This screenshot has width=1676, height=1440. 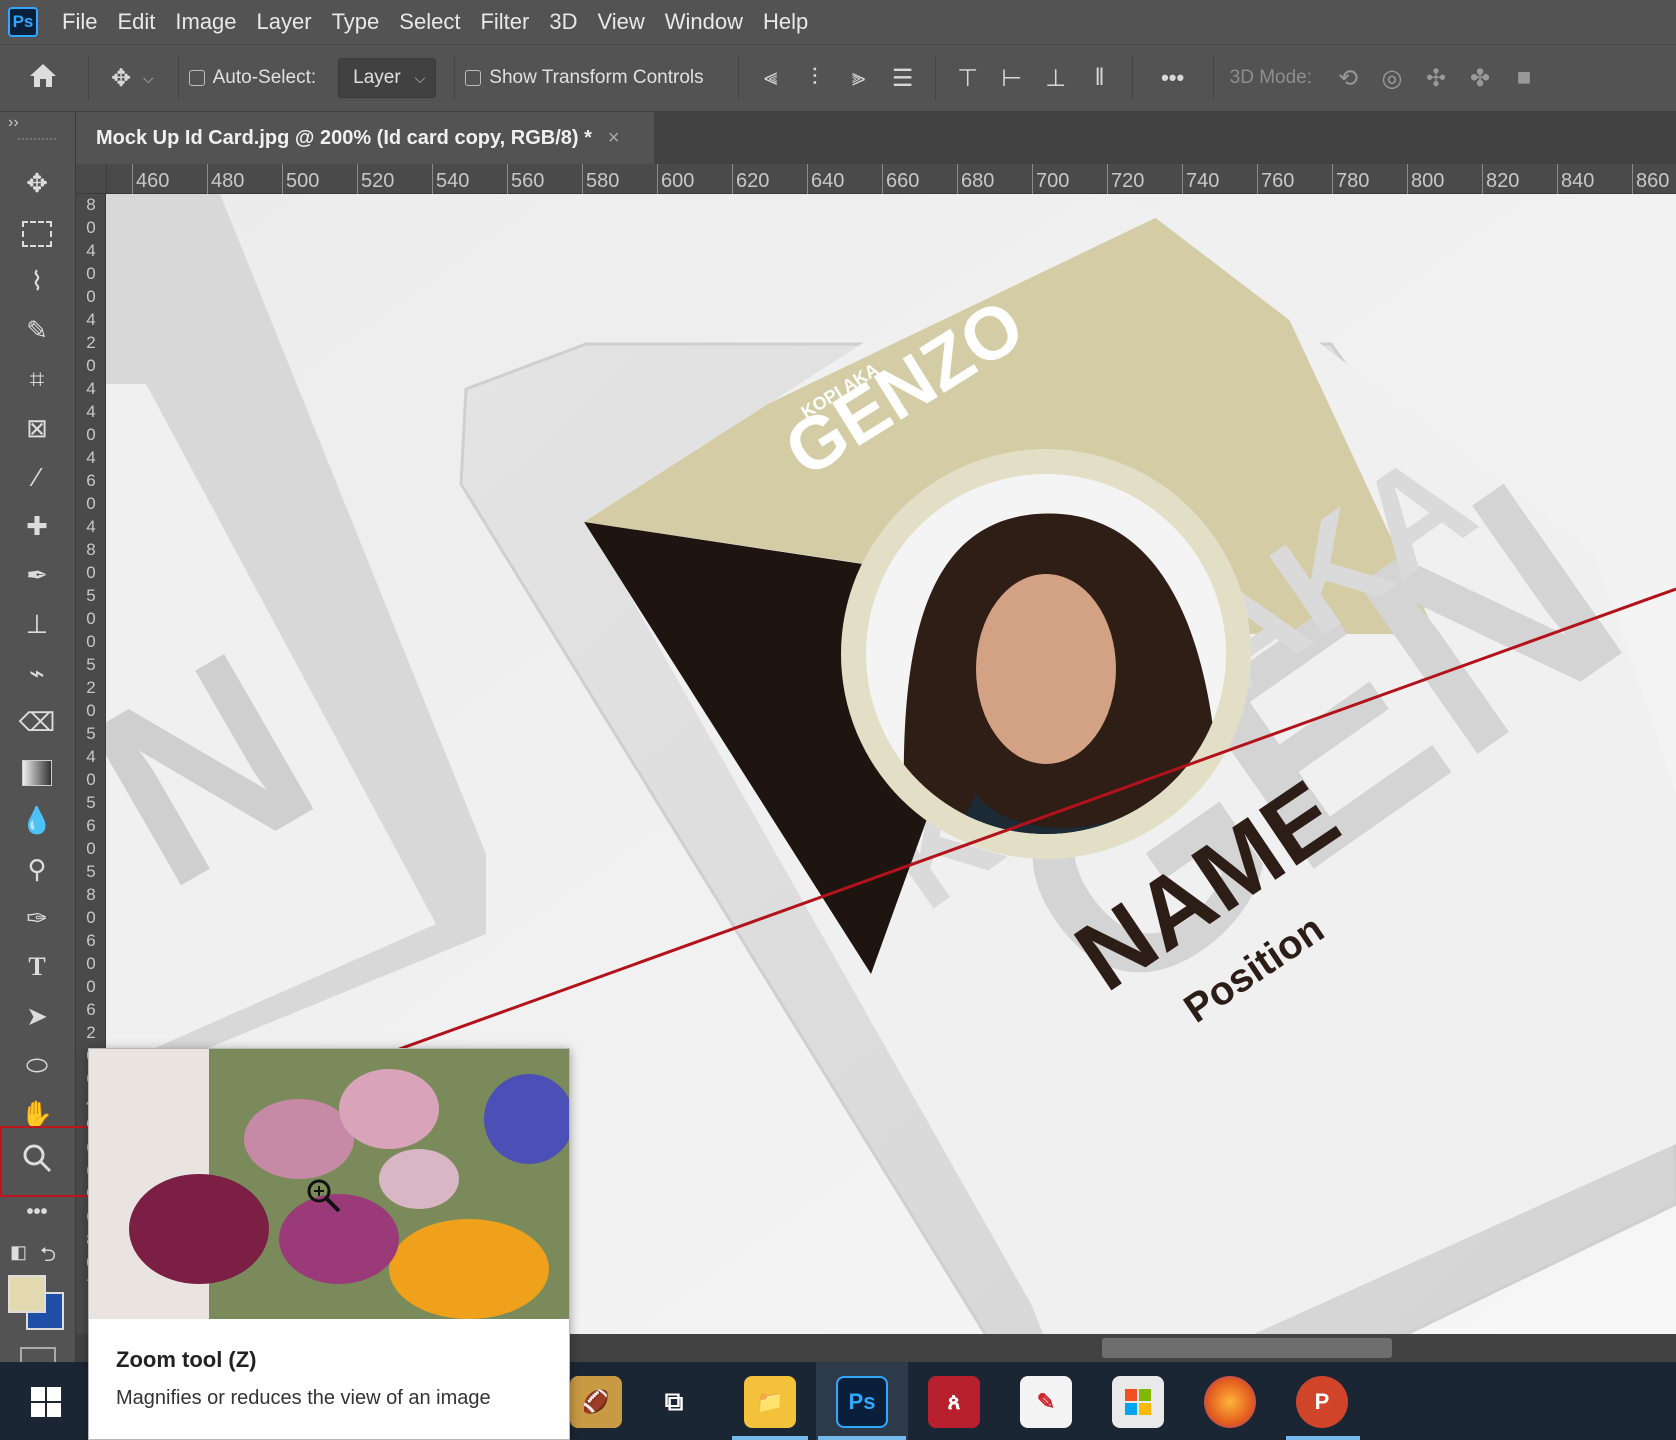 What do you see at coordinates (954, 1402) in the screenshot?
I see `mendeley-icon: ጰ` at bounding box center [954, 1402].